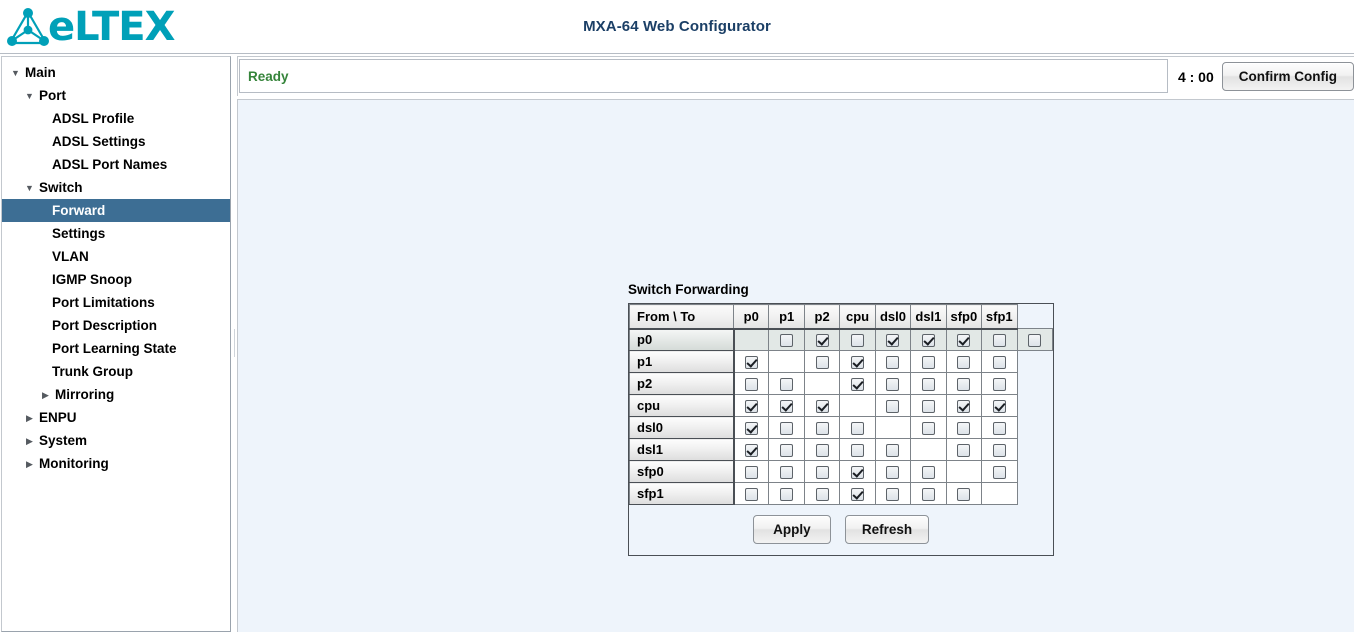  I want to click on forward-checkbox-p0-sfp1, so click(999, 341).